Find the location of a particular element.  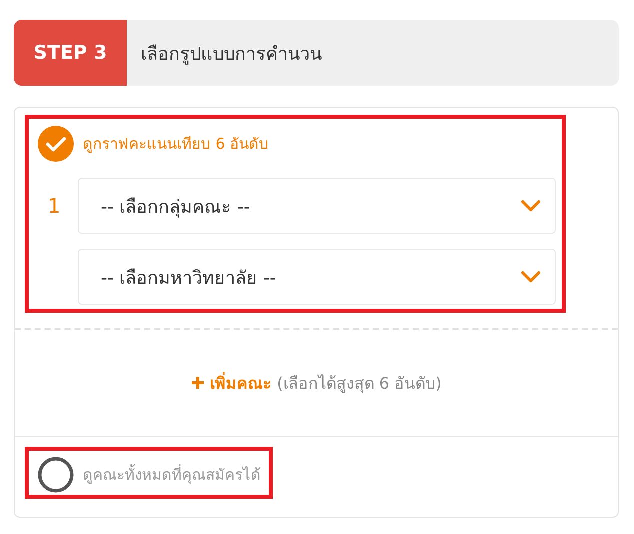

row-number: 1 is located at coordinates (54, 206).